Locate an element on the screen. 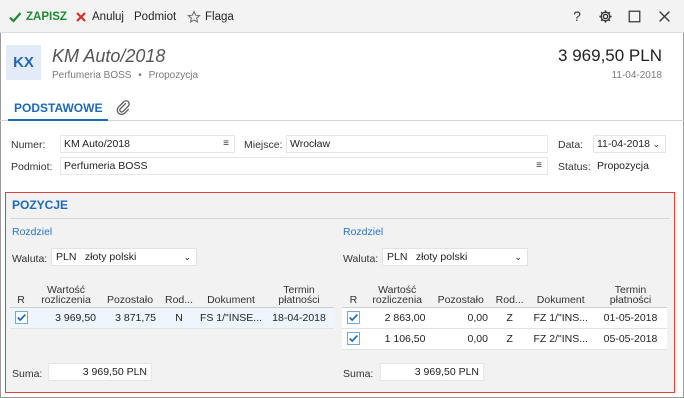 The image size is (684, 398). close-icon is located at coordinates (664, 16).